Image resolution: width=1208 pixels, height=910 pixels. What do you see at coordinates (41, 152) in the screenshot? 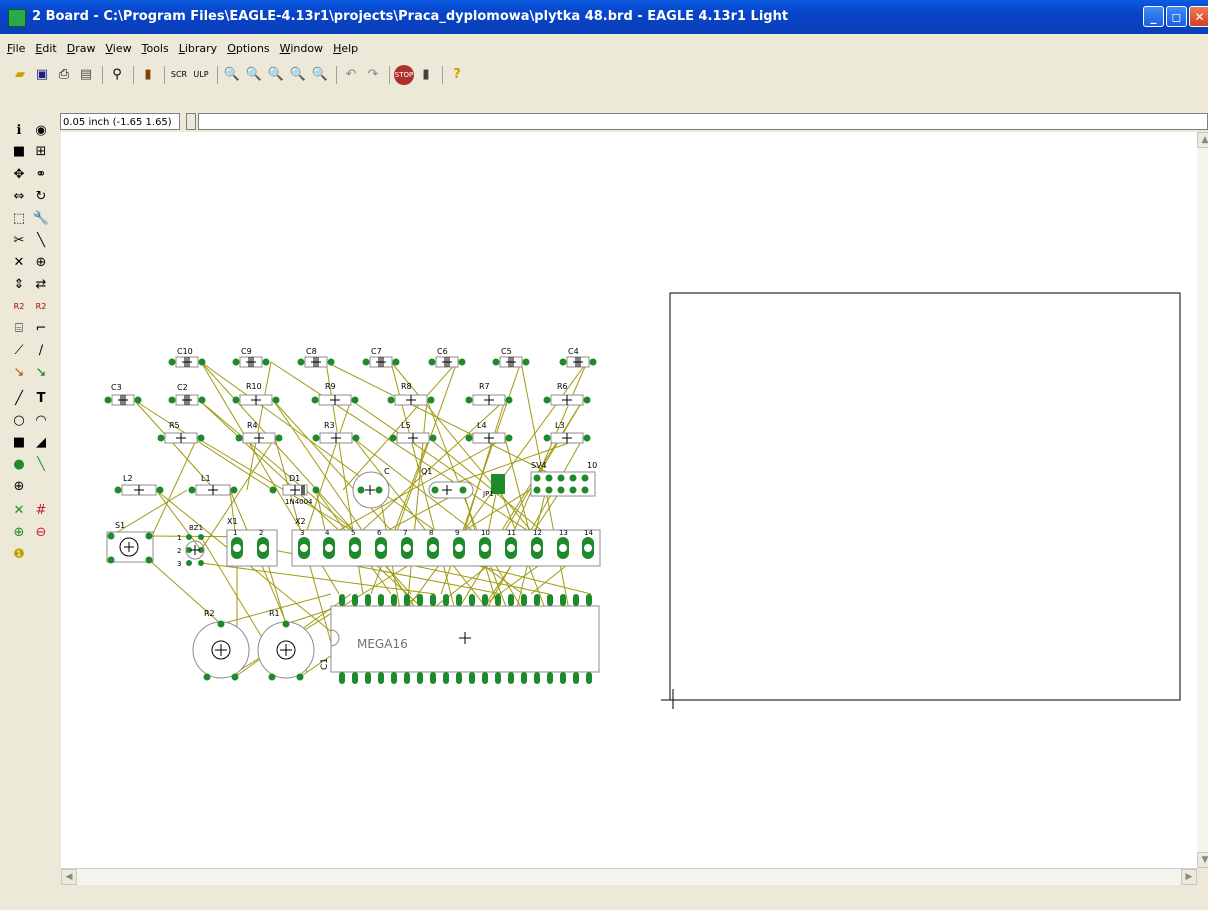
I see `mark-icon: ⊞` at bounding box center [41, 152].